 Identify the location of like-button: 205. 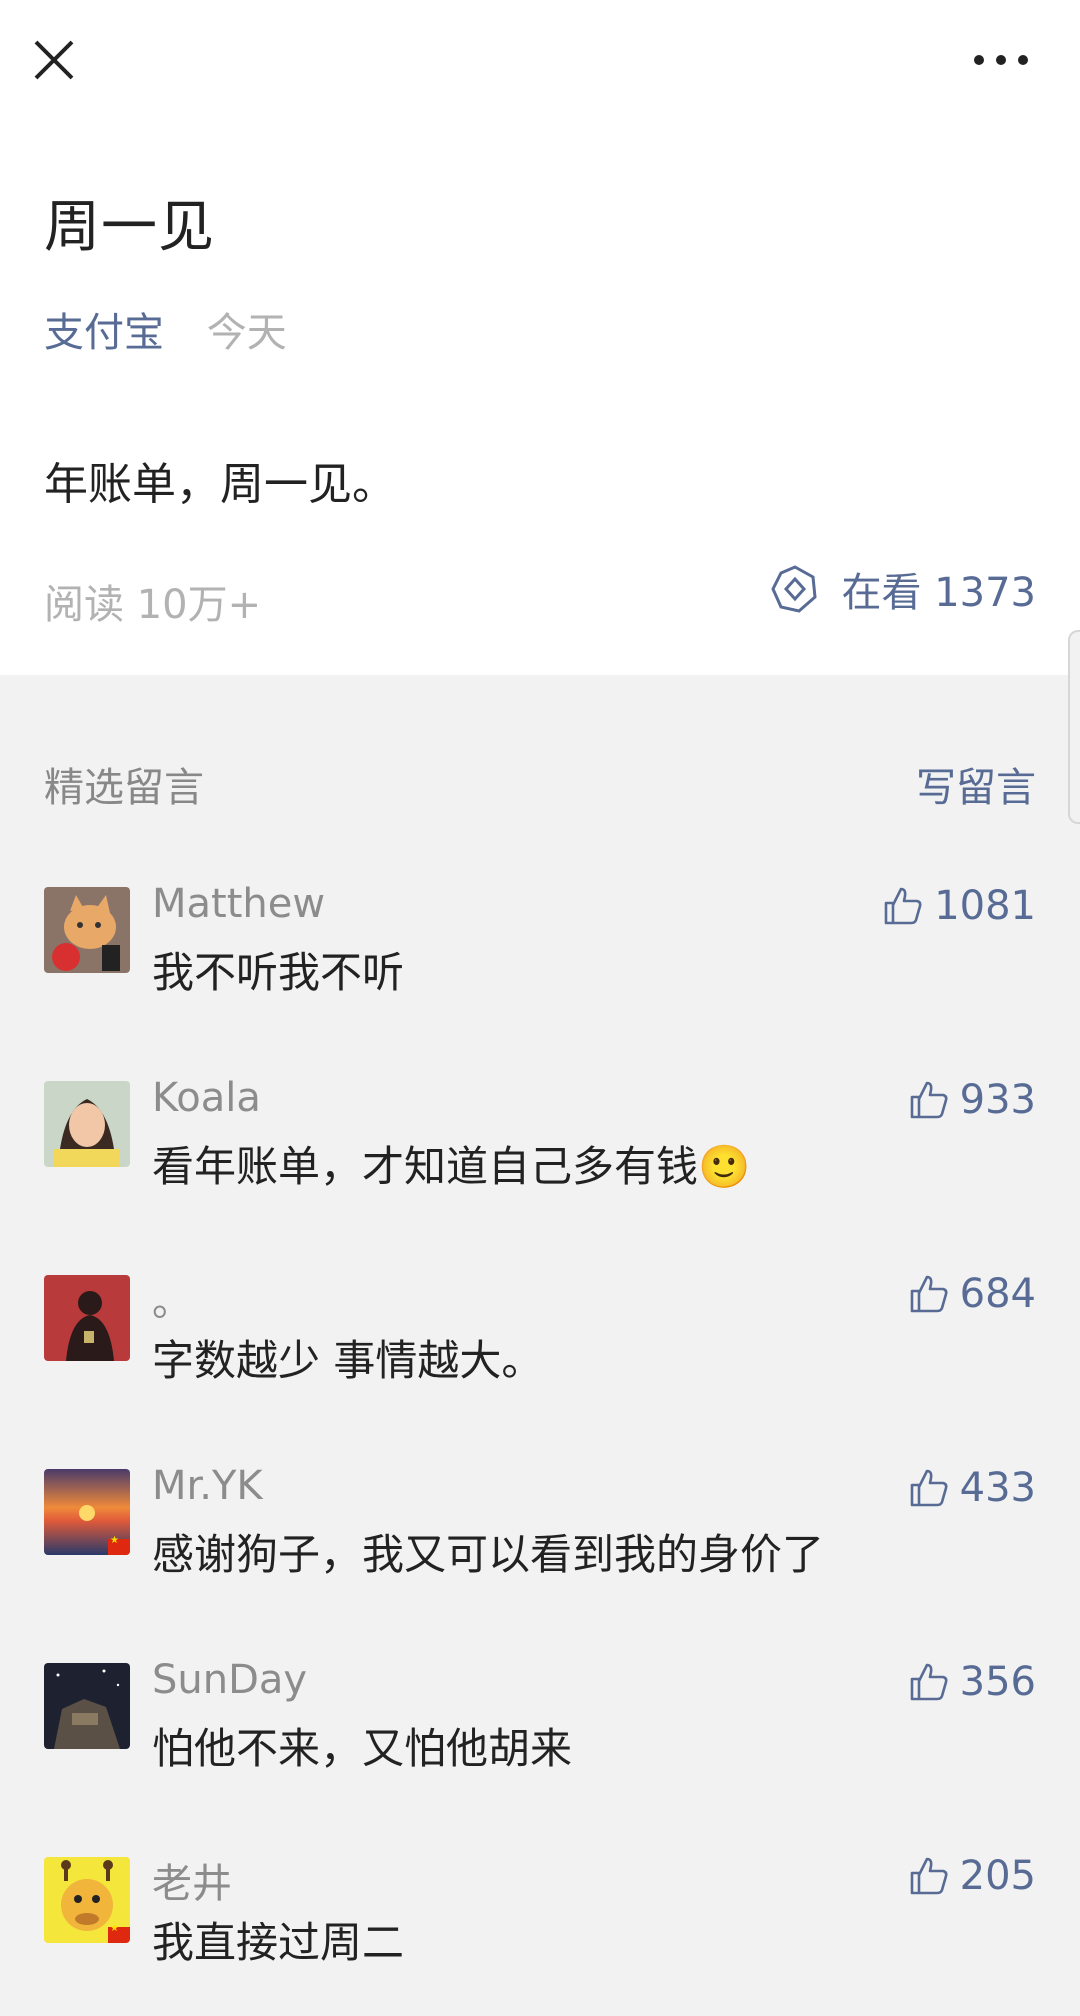
(972, 1876).